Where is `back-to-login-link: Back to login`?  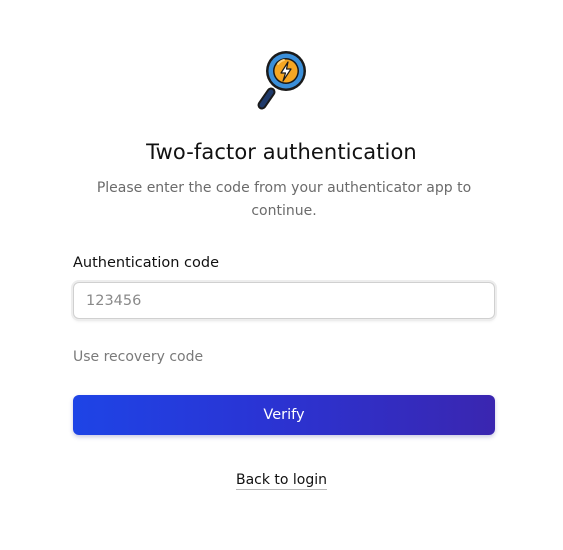
back-to-login-link: Back to login is located at coordinates (281, 481).